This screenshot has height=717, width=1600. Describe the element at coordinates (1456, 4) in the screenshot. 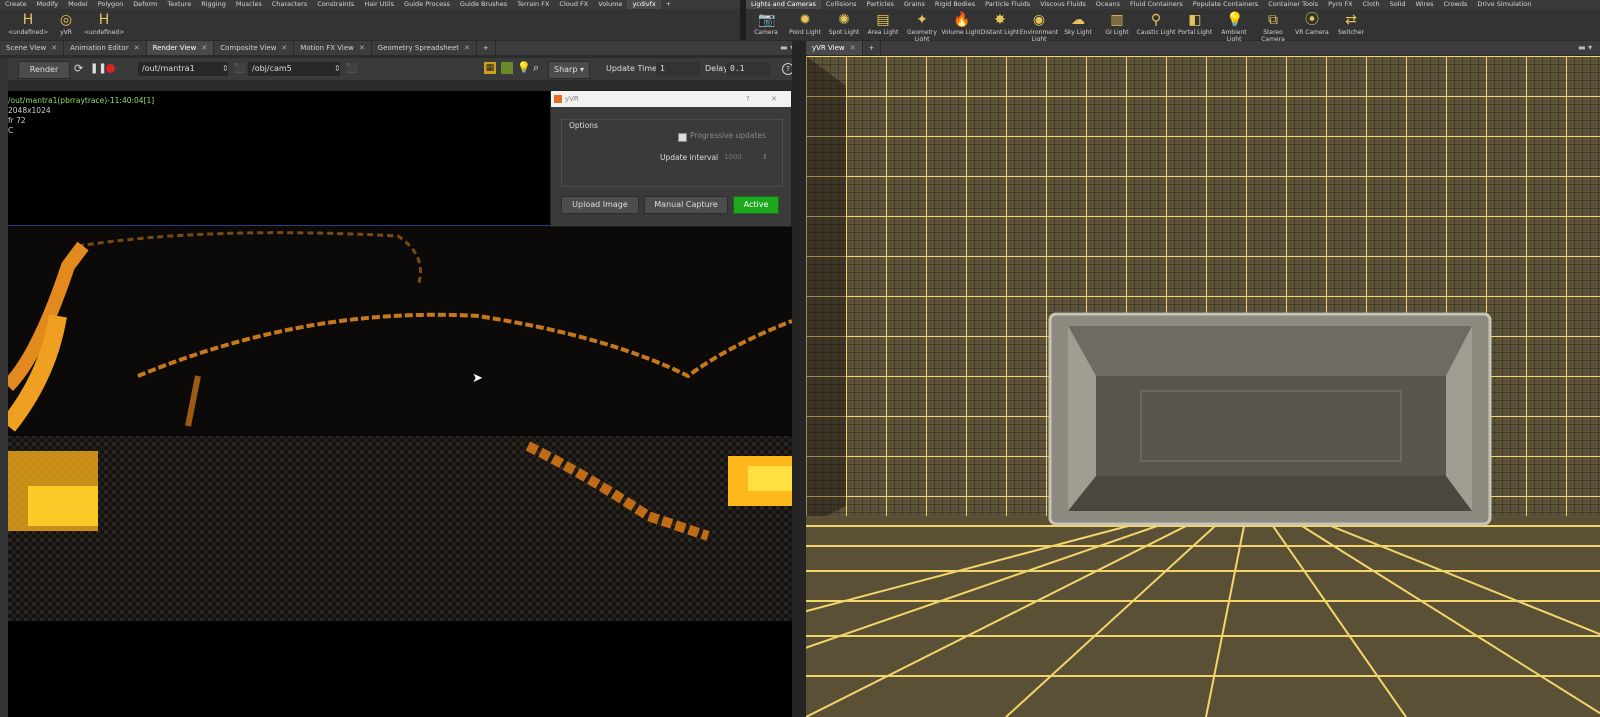

I see `shelf-tab-crowds: Crowds` at that location.